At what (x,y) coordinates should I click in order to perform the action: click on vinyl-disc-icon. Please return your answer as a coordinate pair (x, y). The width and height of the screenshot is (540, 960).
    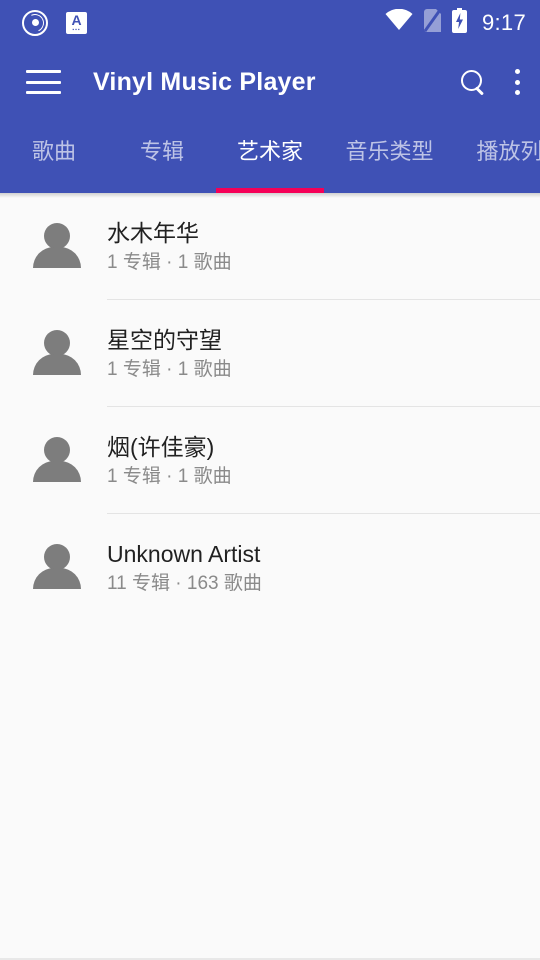
    Looking at the image, I should click on (35, 22).